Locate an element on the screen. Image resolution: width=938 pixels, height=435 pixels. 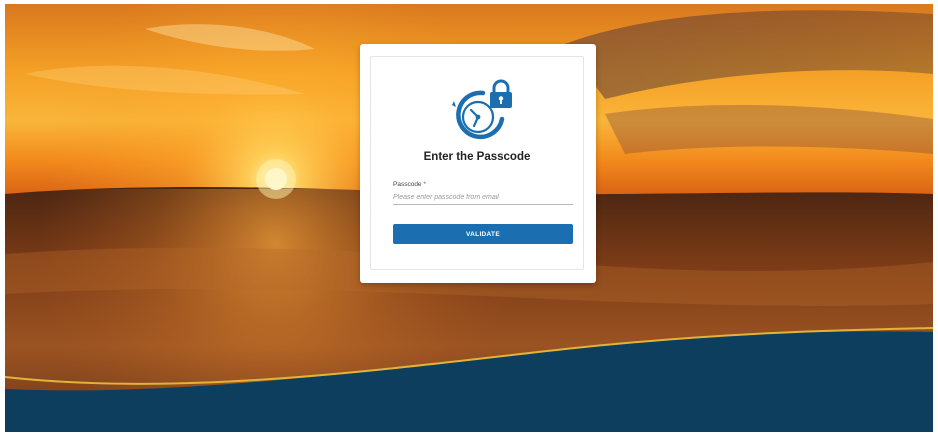
clock-lock-icon is located at coordinates (482, 109).